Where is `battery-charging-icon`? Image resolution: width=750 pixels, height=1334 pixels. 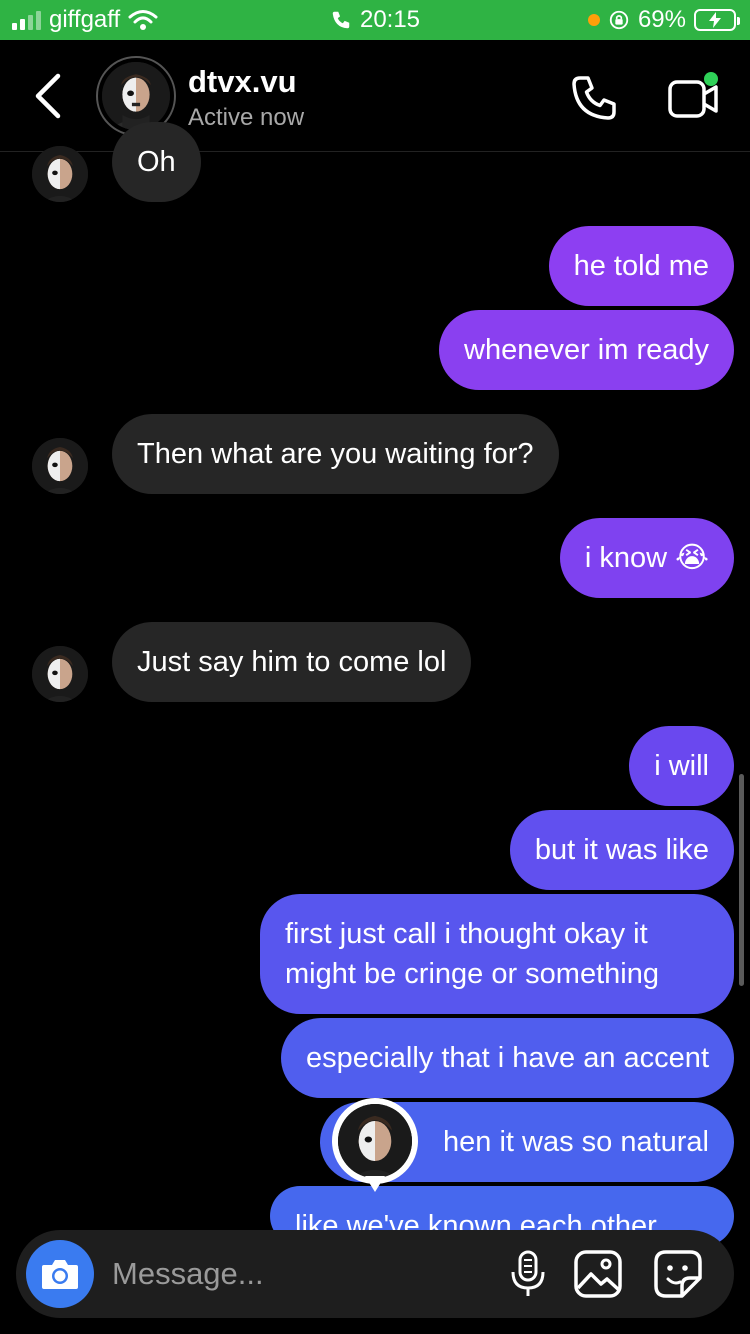 battery-charging-icon is located at coordinates (717, 20).